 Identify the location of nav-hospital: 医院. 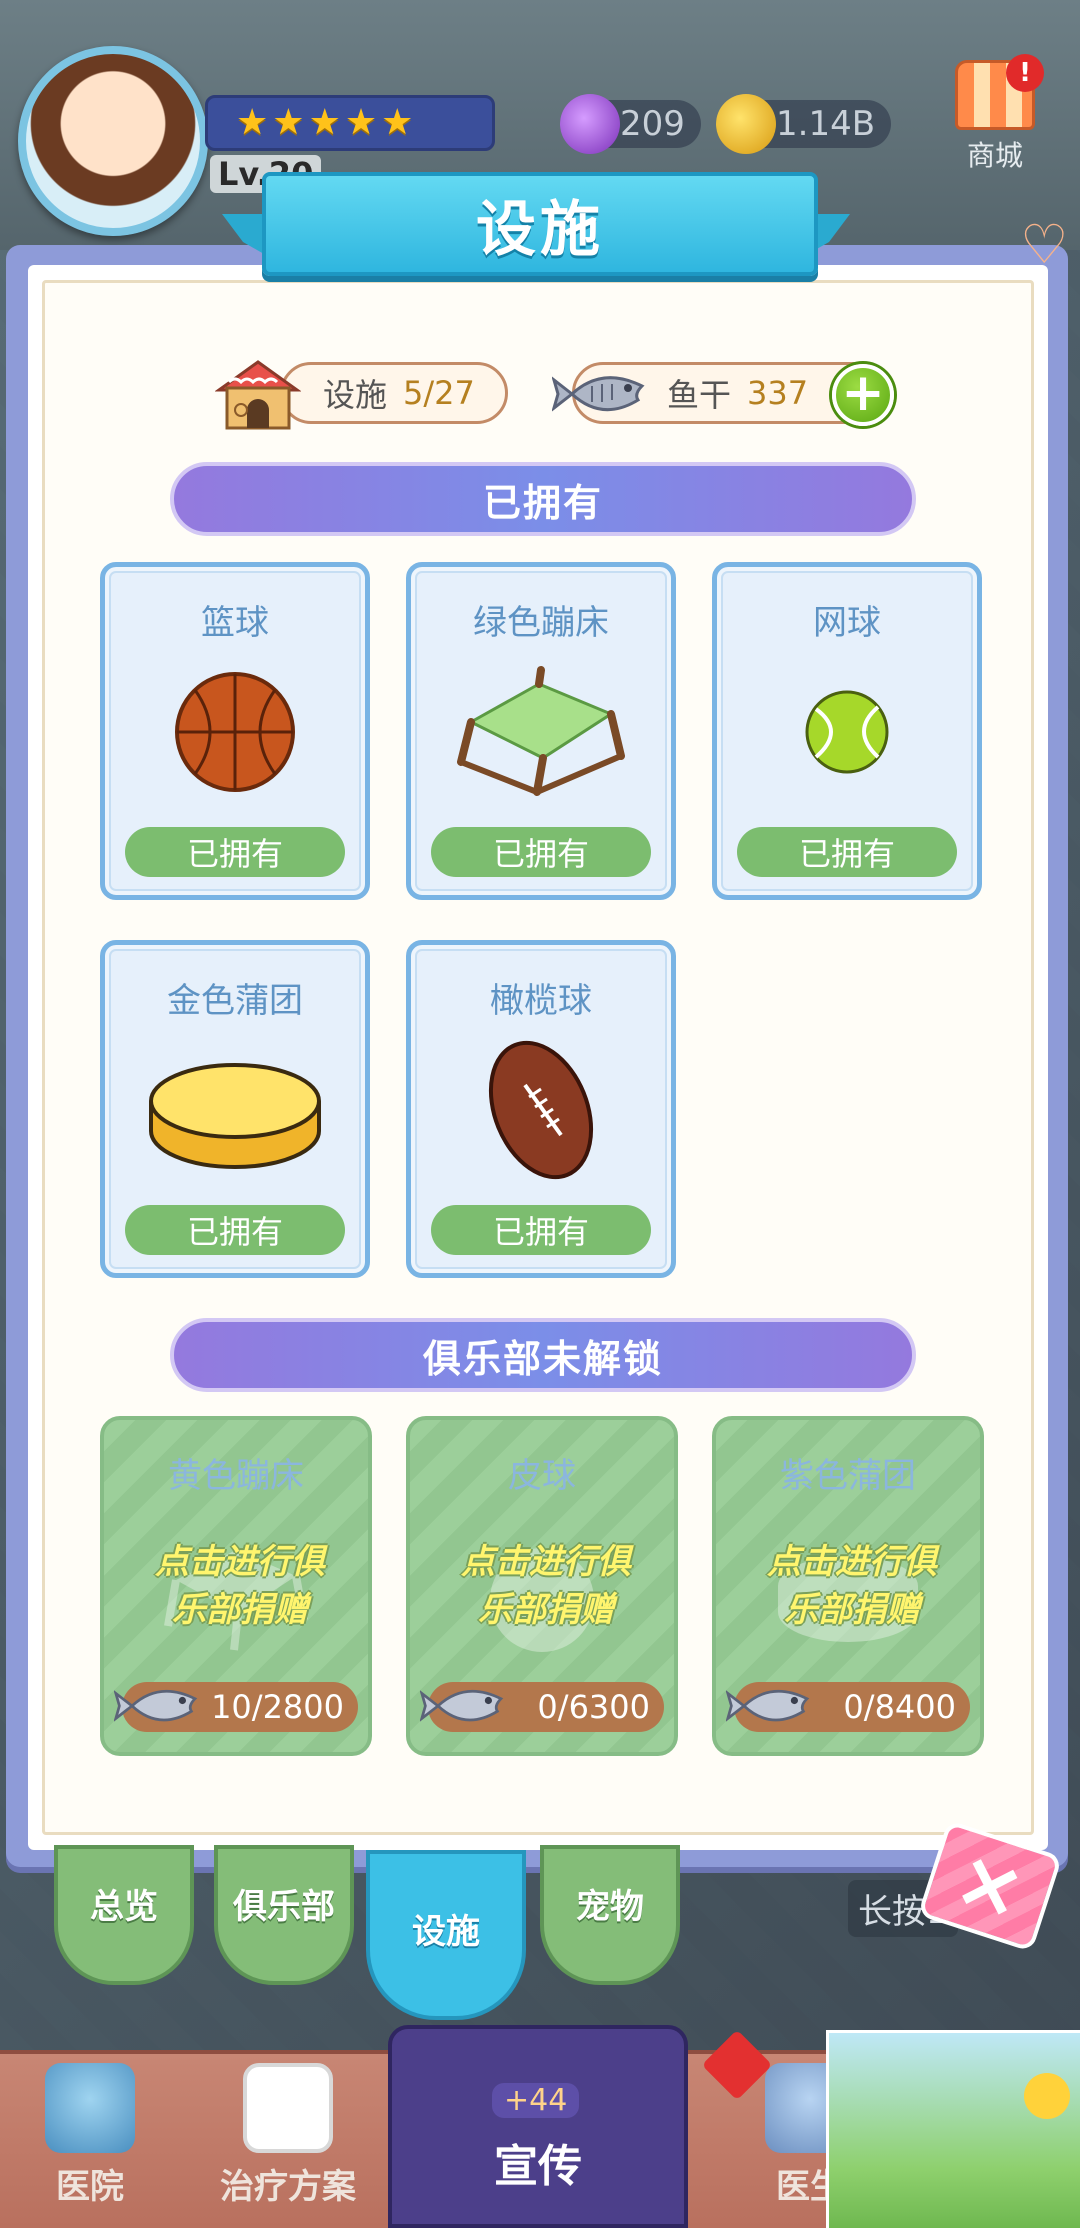
(90, 2140).